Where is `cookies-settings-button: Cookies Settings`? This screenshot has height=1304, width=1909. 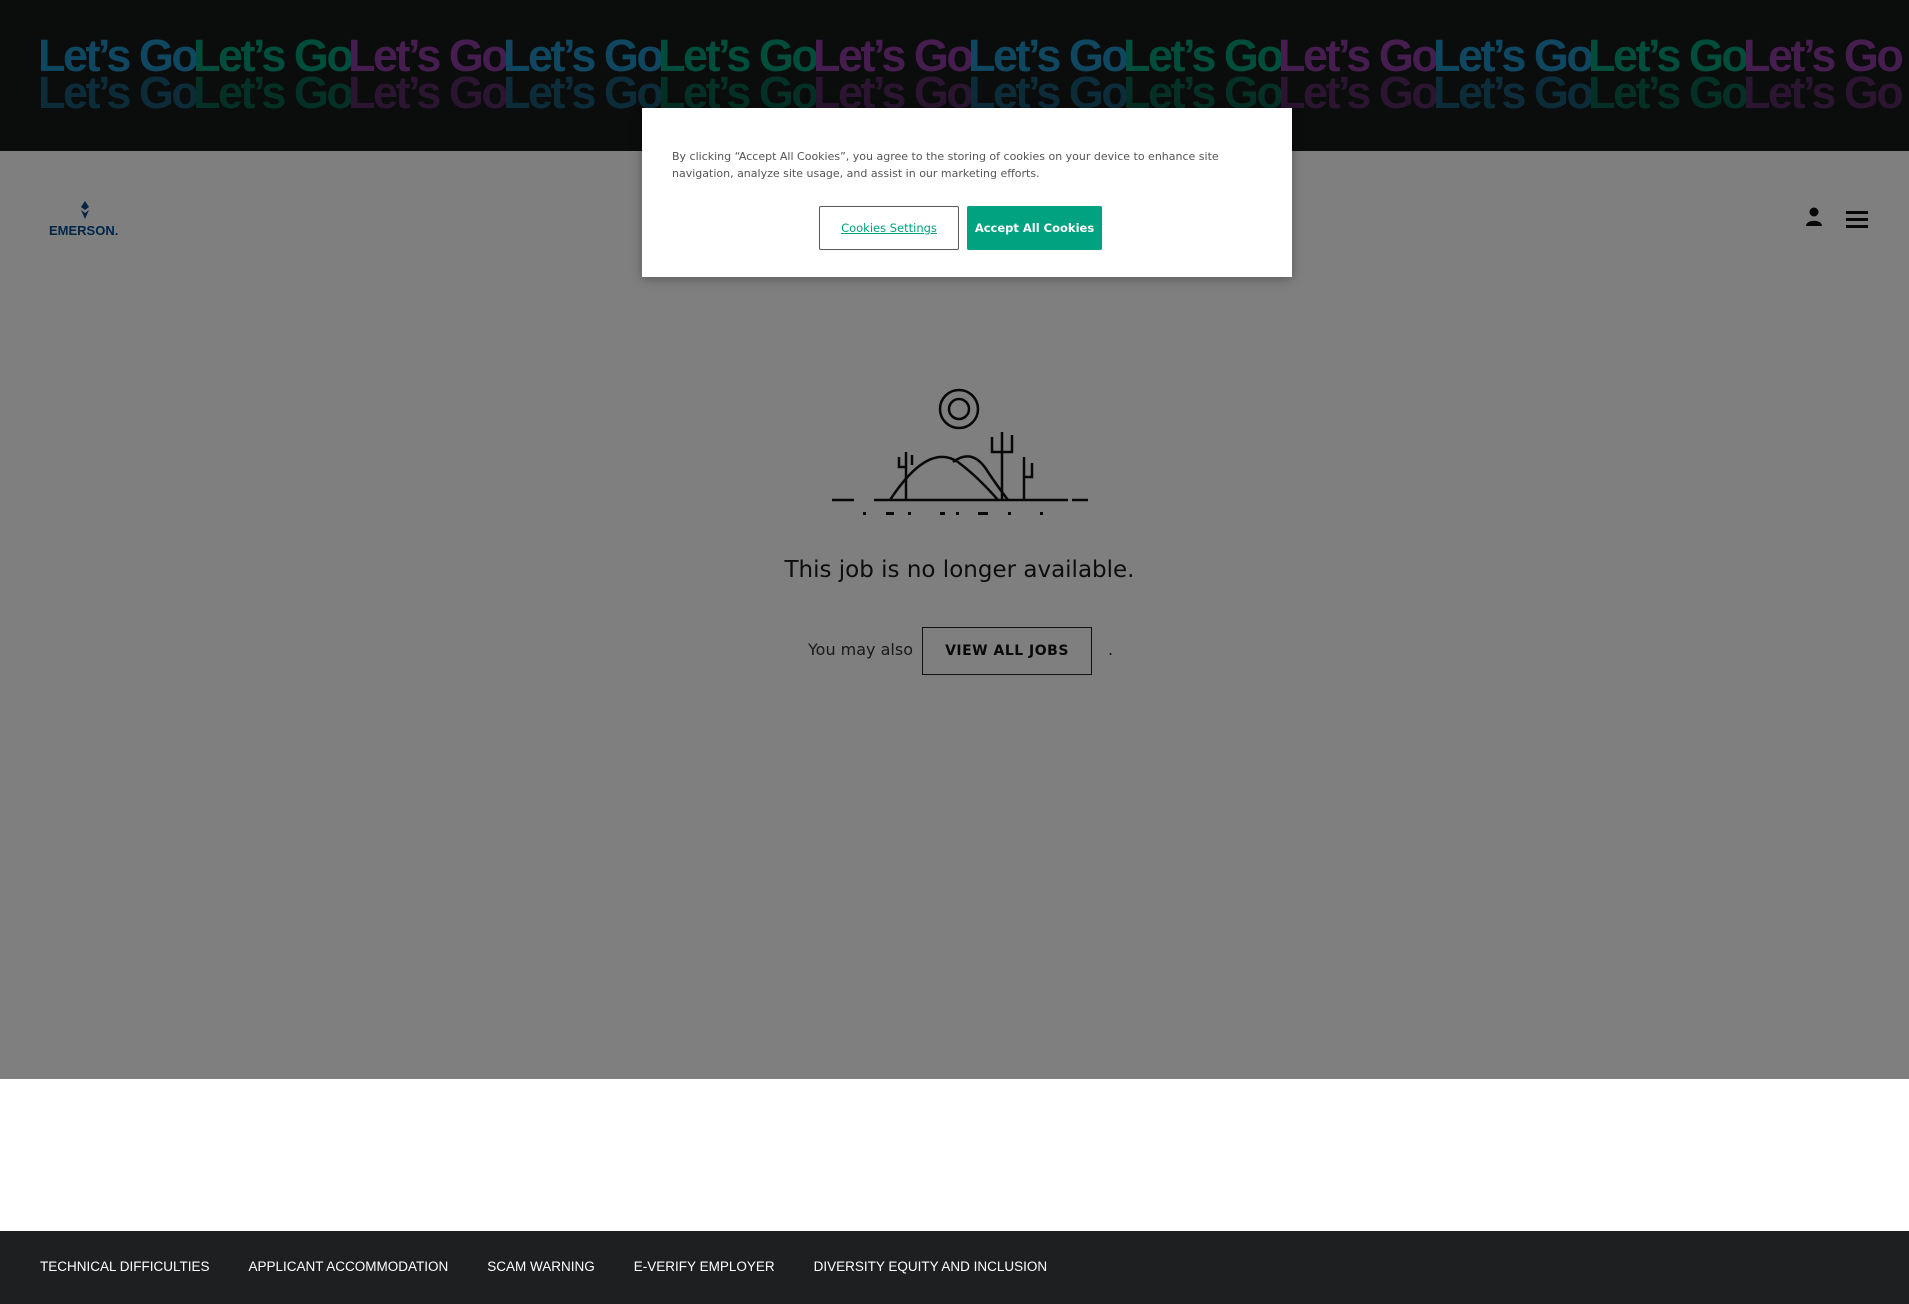
cookies-settings-button: Cookies Settings is located at coordinates (889, 228).